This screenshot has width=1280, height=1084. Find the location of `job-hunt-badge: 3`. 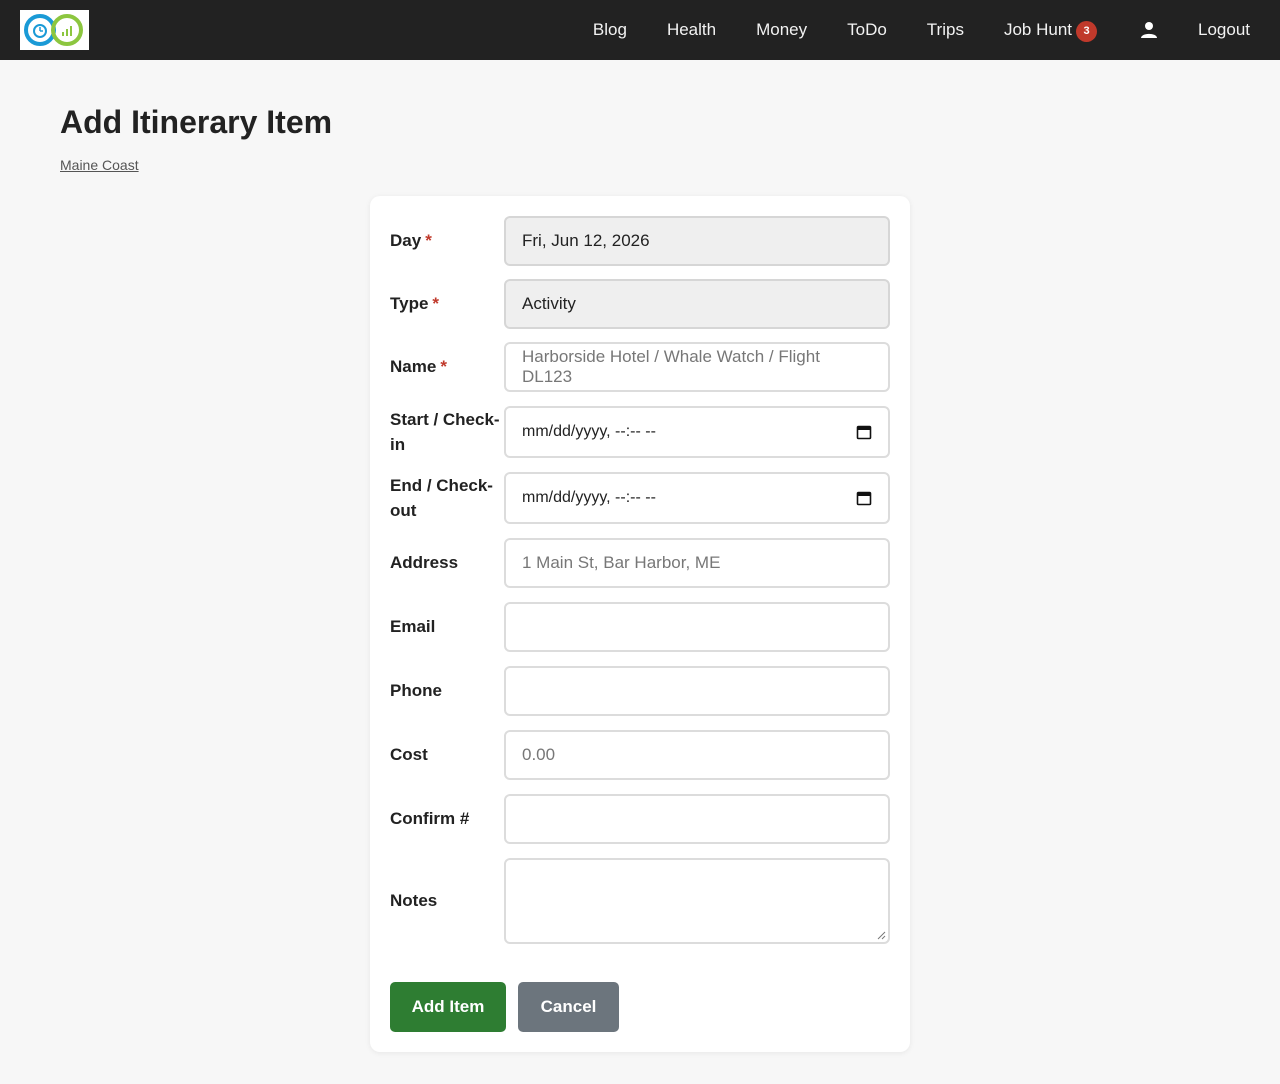

job-hunt-badge: 3 is located at coordinates (1086, 31).